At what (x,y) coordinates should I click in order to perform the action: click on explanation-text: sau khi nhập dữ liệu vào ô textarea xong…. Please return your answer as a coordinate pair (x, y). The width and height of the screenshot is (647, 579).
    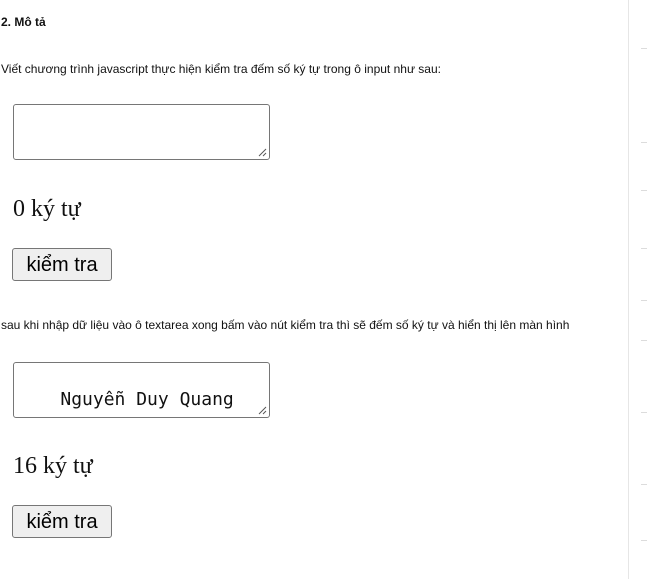
    Looking at the image, I should click on (285, 325).